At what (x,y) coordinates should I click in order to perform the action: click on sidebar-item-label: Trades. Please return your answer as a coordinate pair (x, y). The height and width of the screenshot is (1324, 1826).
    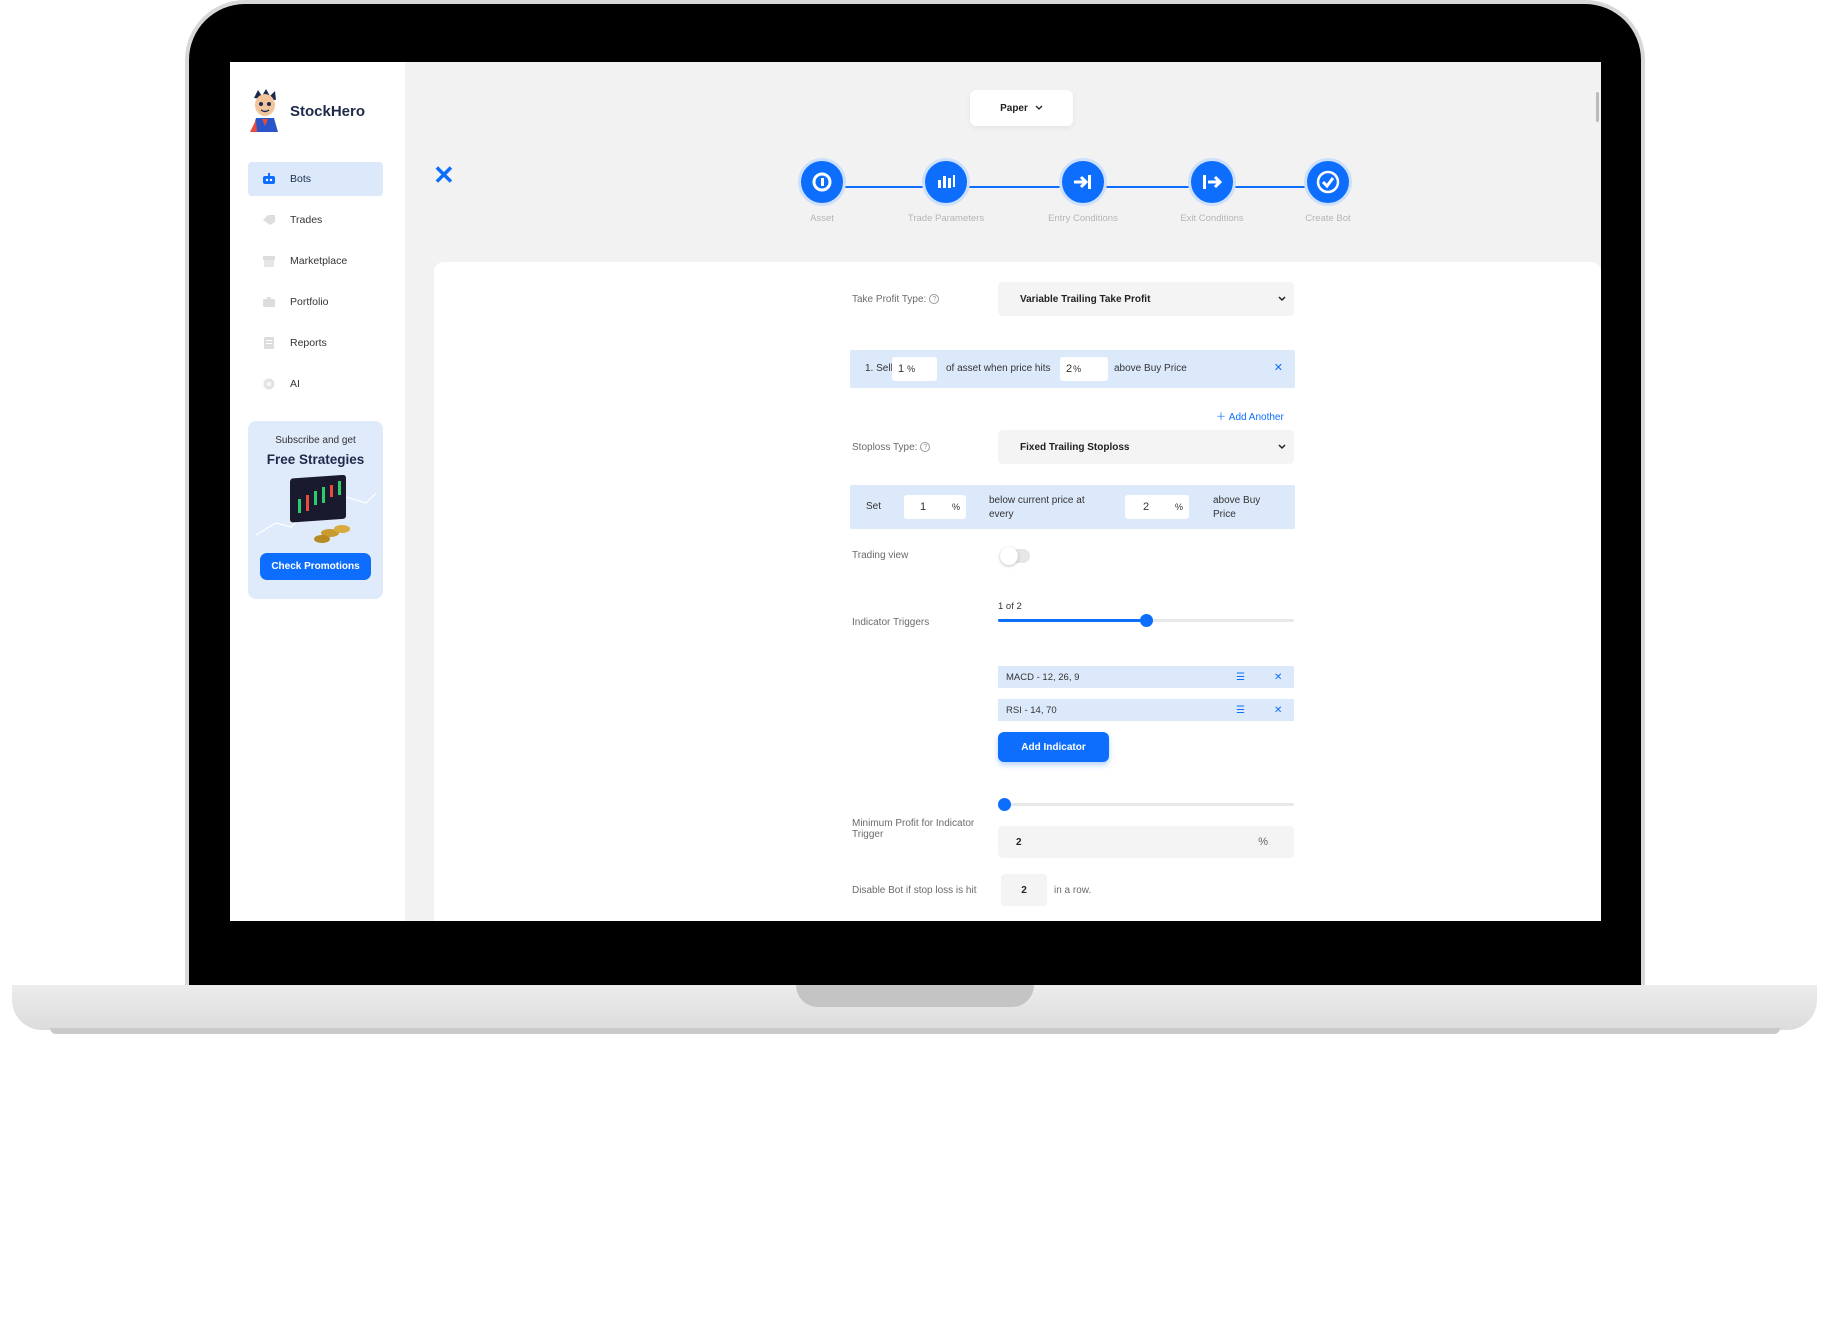
    Looking at the image, I should click on (306, 220).